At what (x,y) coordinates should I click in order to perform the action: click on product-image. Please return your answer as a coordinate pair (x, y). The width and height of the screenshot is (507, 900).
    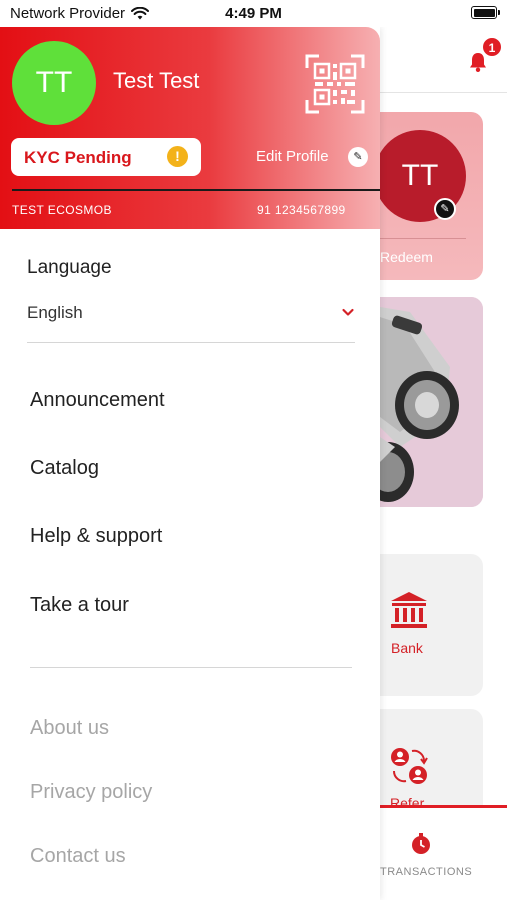
    Looking at the image, I should click on (431, 402).